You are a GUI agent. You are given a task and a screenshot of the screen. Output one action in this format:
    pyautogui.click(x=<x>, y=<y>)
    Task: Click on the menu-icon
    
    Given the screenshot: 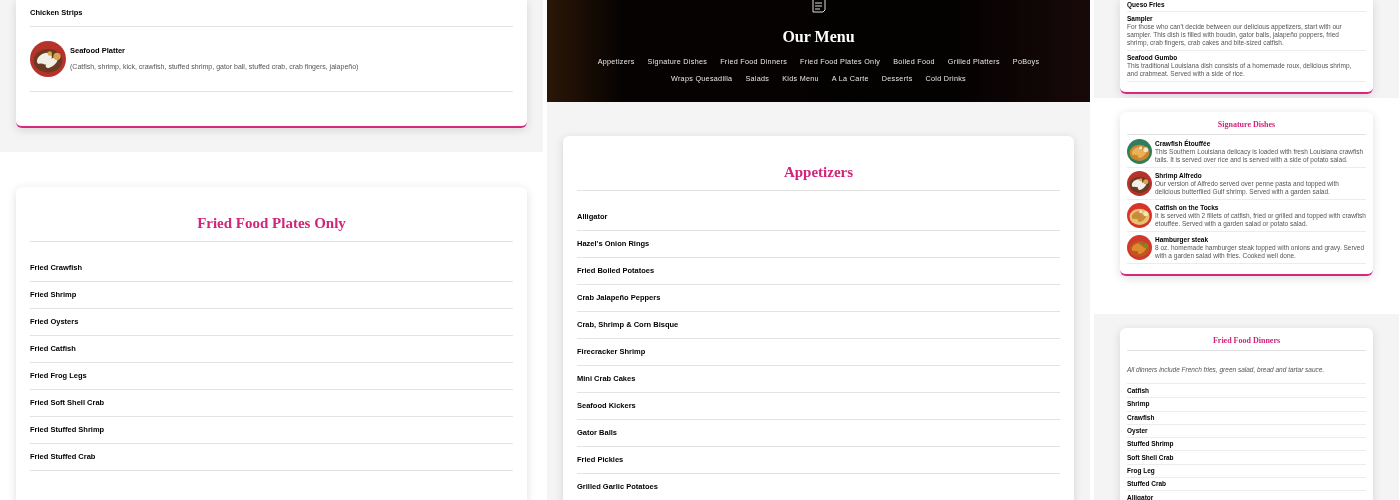 What is the action you would take?
    pyautogui.click(x=818, y=6)
    